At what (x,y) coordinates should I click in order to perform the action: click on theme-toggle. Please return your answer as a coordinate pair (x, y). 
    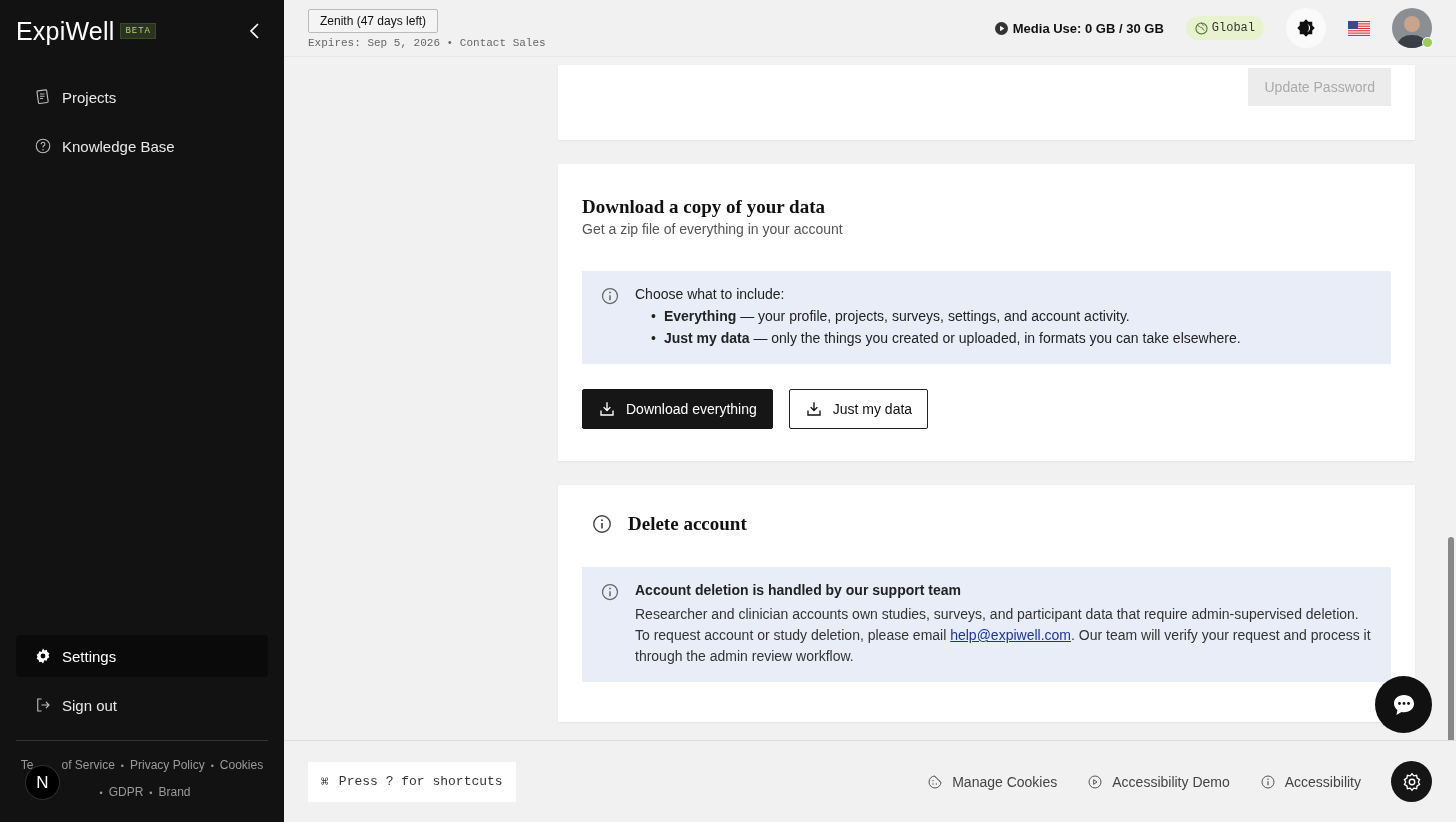
    Looking at the image, I should click on (1306, 28).